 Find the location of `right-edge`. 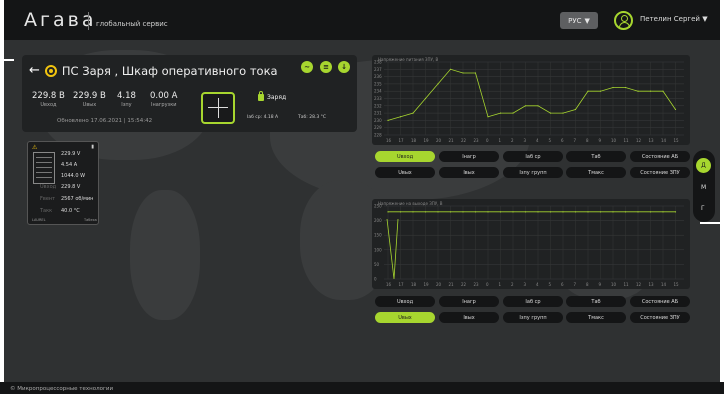

right-edge is located at coordinates (722, 197).